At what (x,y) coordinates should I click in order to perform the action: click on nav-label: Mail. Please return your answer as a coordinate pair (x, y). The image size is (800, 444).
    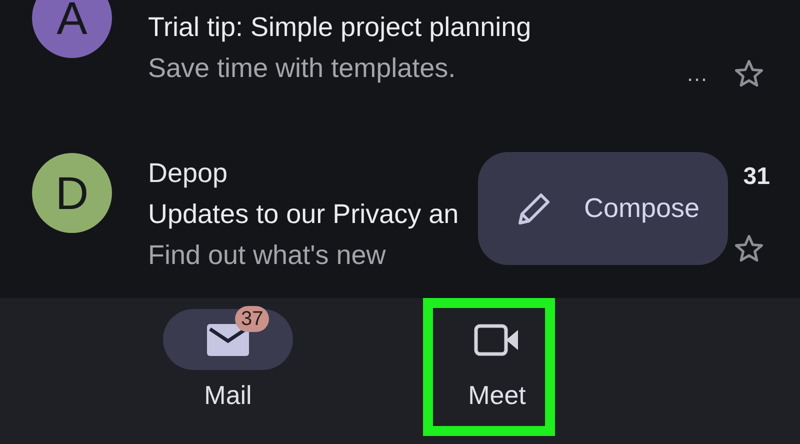
    Looking at the image, I should click on (228, 395).